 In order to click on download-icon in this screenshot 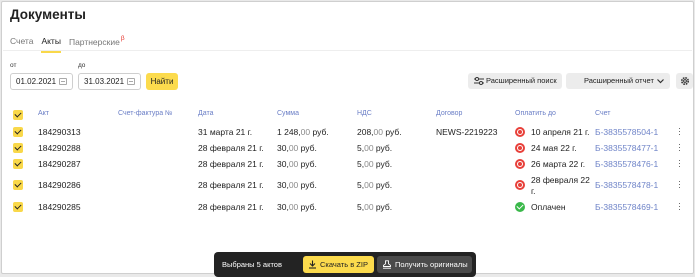, I will do `click(312, 264)`.